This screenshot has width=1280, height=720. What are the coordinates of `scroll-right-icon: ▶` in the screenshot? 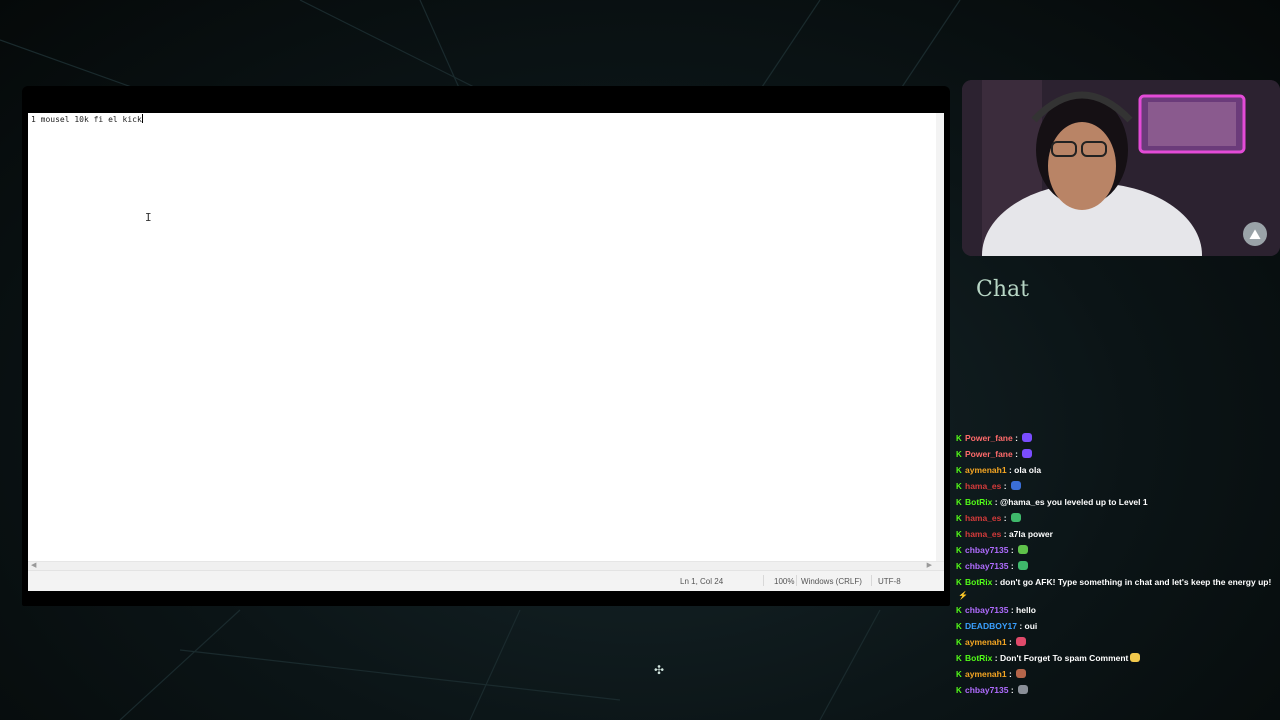 It's located at (929, 565).